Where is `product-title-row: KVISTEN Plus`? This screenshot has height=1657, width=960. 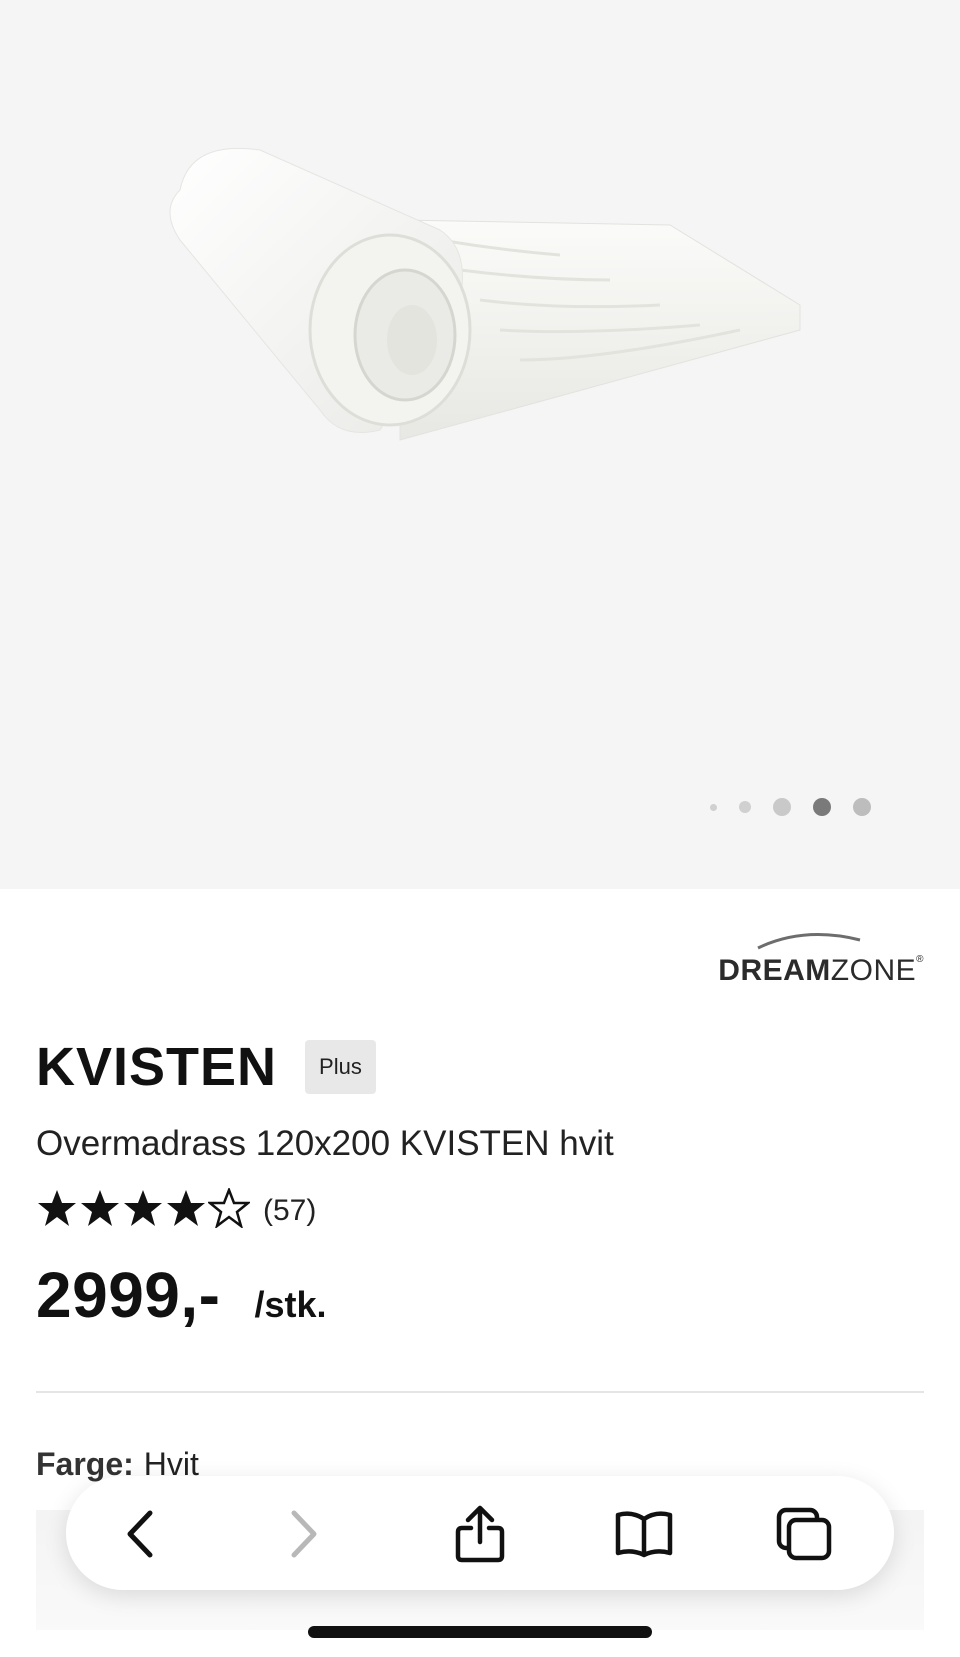
product-title-row: KVISTEN Plus is located at coordinates (206, 1067).